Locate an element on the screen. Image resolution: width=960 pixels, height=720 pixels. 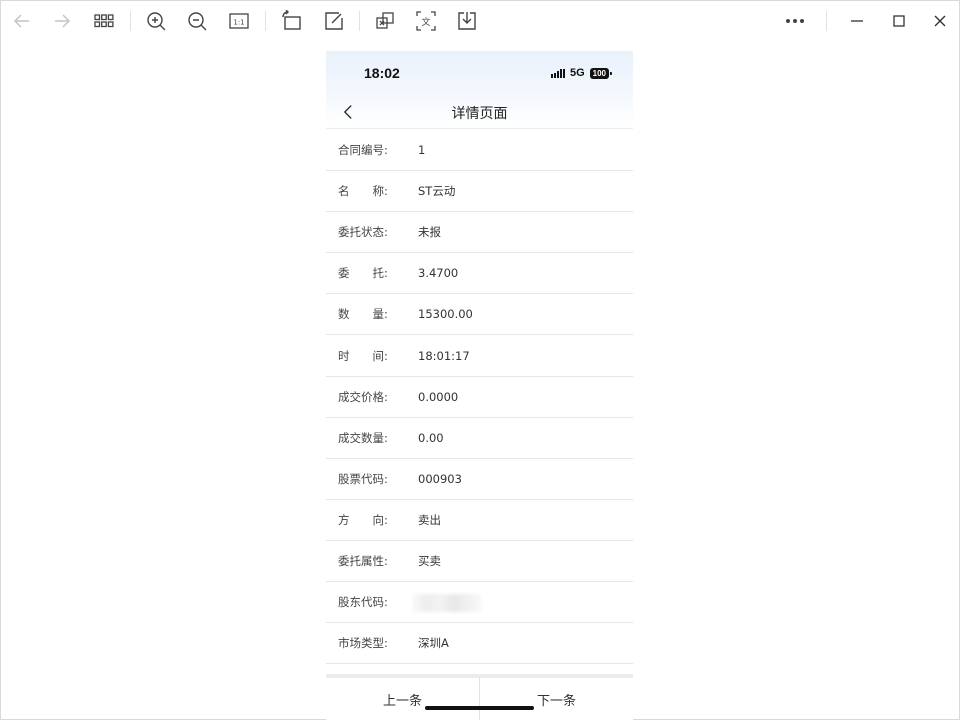
actual-size-icon: 1:1 is located at coordinates (239, 21).